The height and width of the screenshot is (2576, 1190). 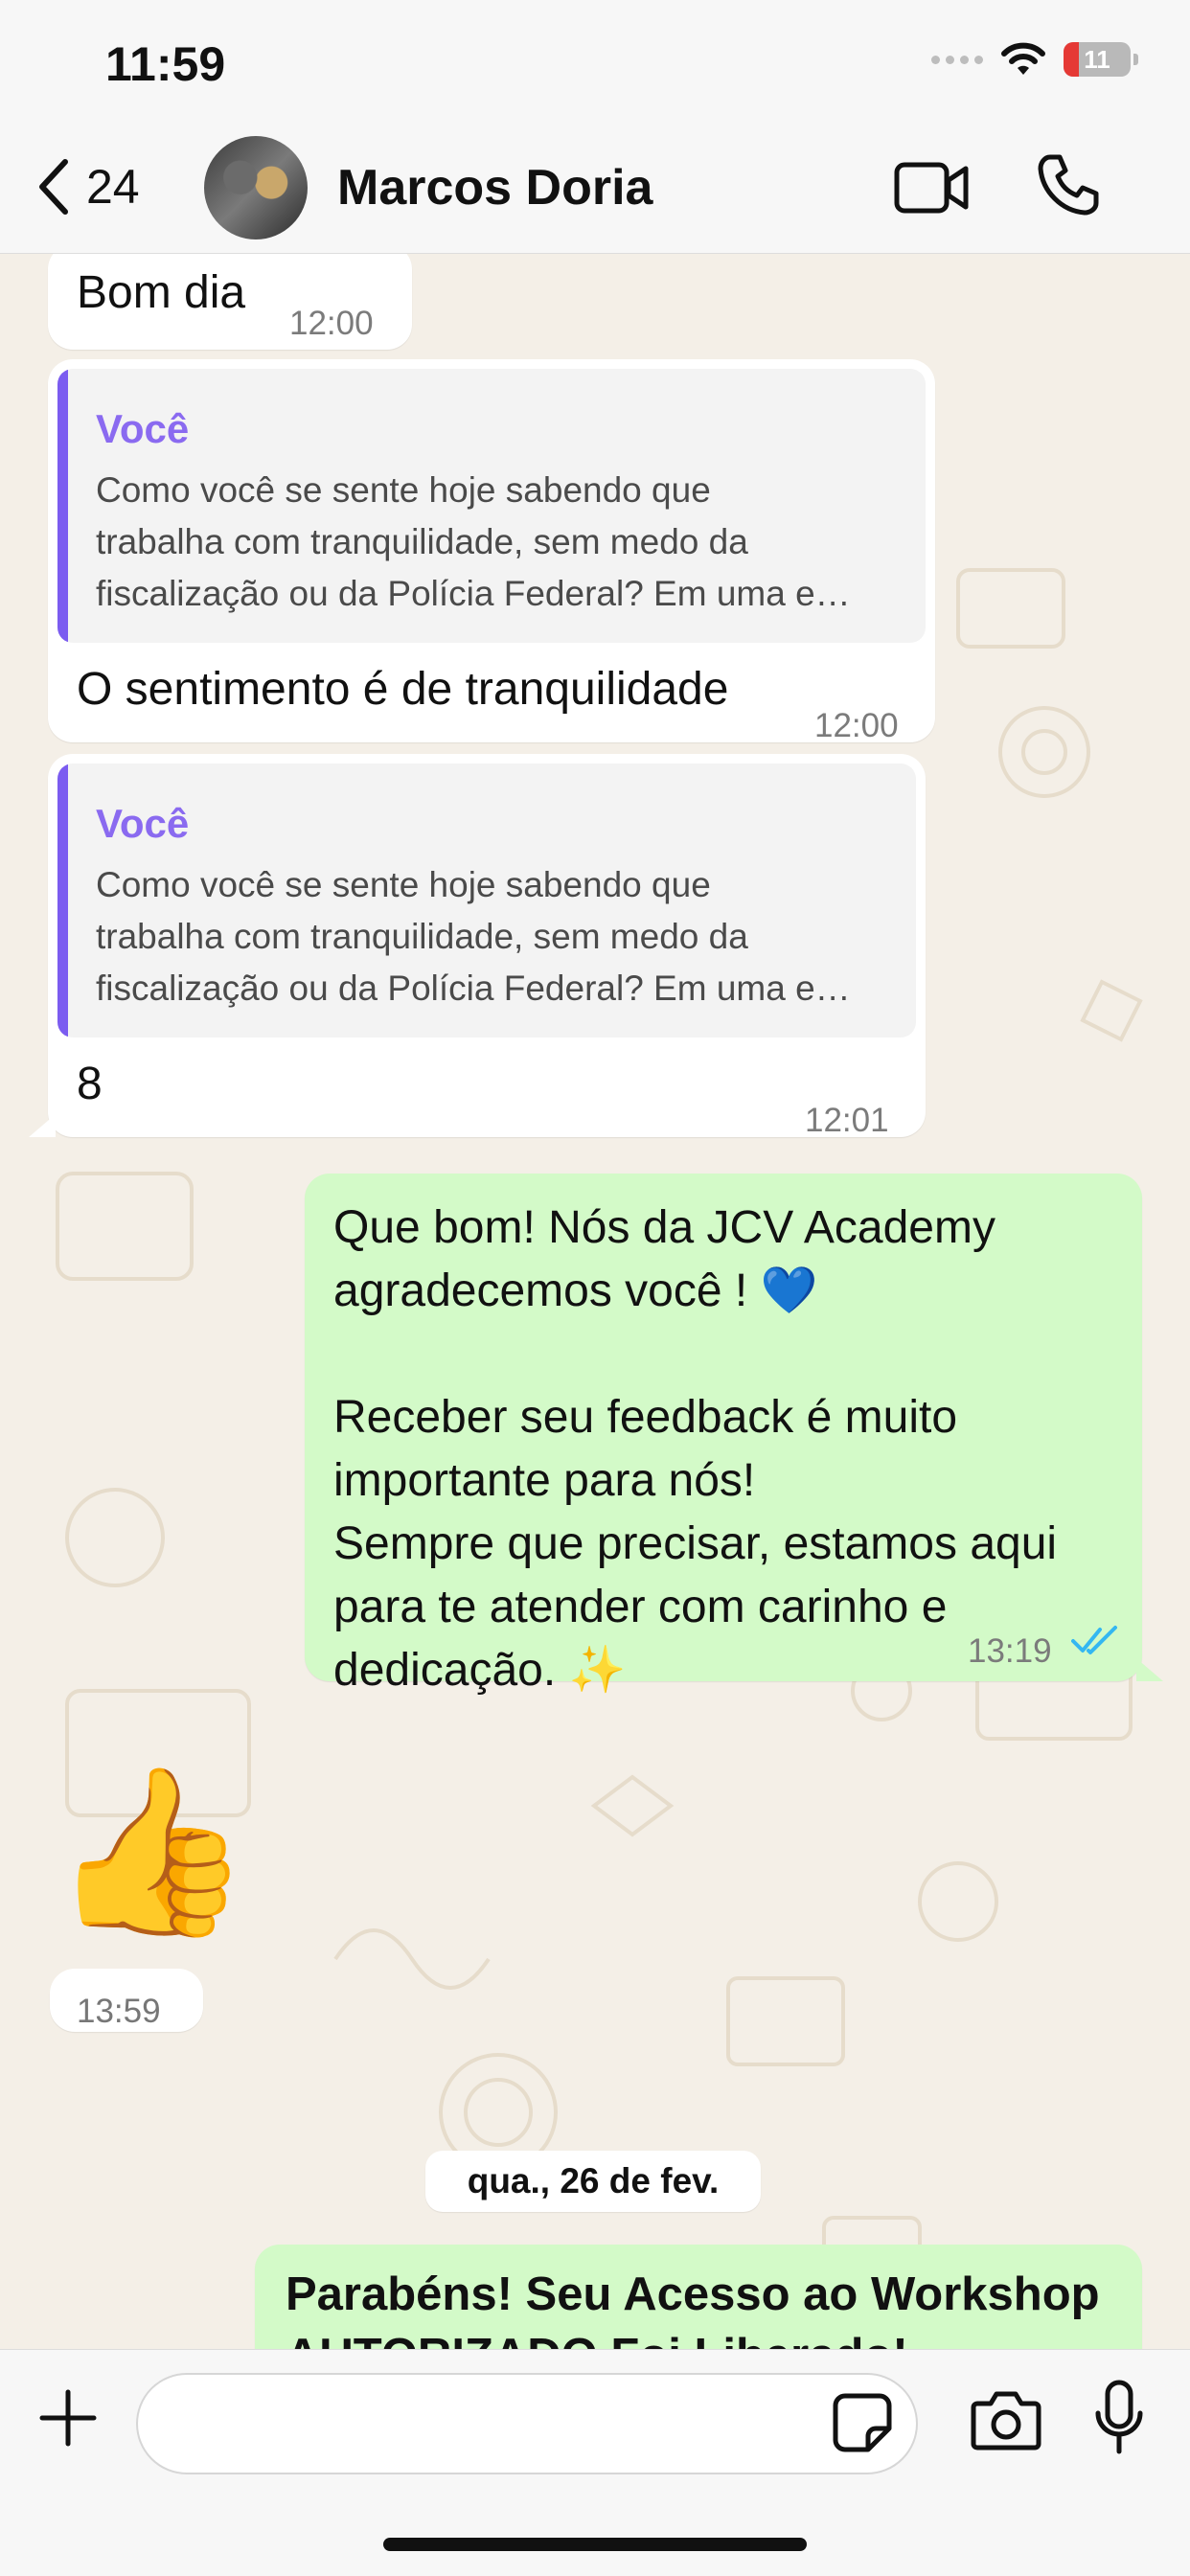 I want to click on battery-level: 11, so click(x=1097, y=59).